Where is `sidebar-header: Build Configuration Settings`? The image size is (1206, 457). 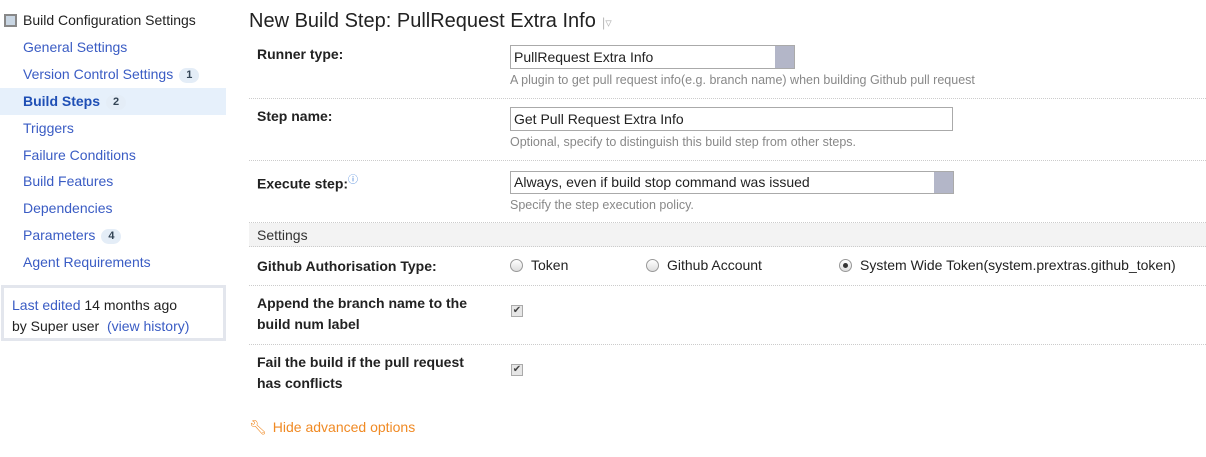
sidebar-header: Build Configuration Settings is located at coordinates (100, 20).